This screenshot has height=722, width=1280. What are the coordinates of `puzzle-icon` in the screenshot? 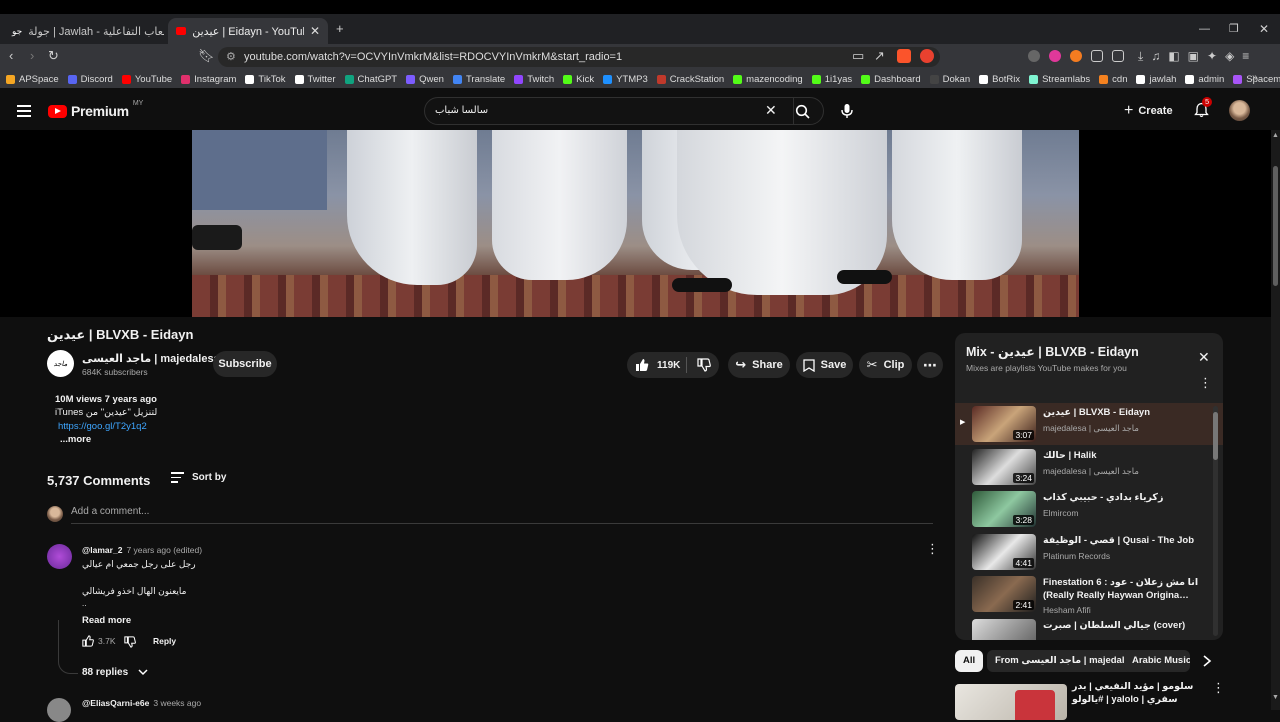 It's located at (1097, 56).